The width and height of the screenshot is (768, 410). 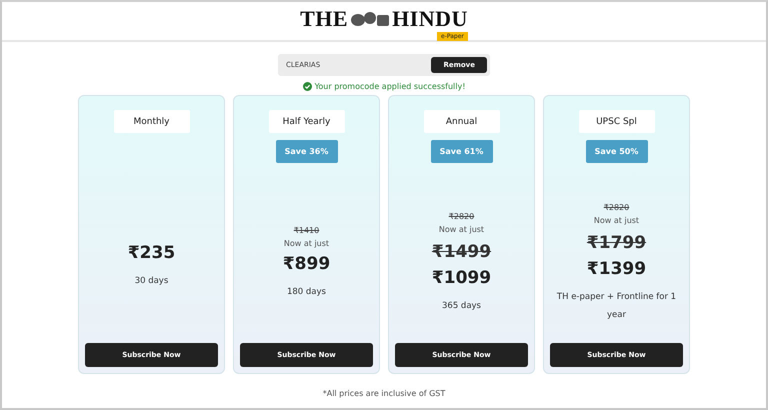 What do you see at coordinates (307, 230) in the screenshot?
I see `original-price: ₹1410` at bounding box center [307, 230].